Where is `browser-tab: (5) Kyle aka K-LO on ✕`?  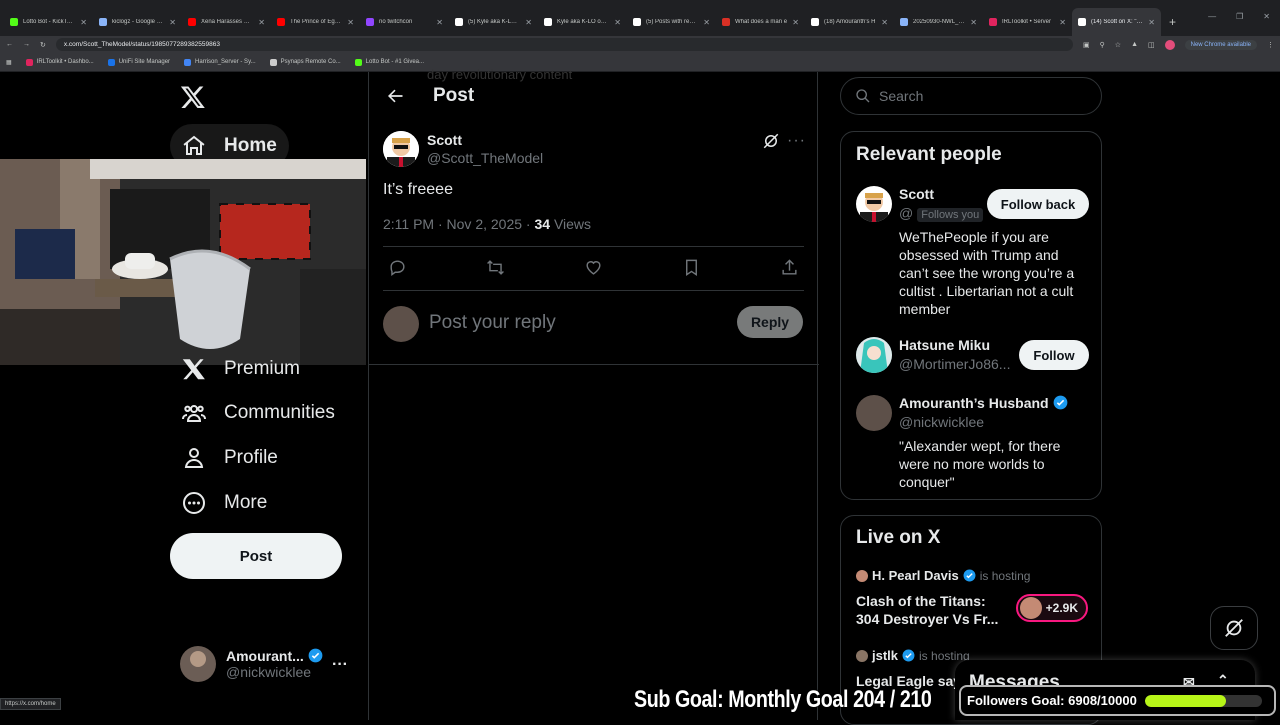 browser-tab: (5) Kyle aka K-LO on ✕ is located at coordinates (493, 22).